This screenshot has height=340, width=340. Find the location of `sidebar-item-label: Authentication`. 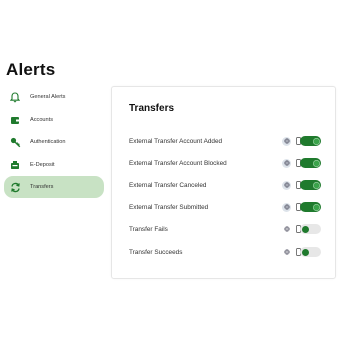

sidebar-item-label: Authentication is located at coordinates (48, 142).